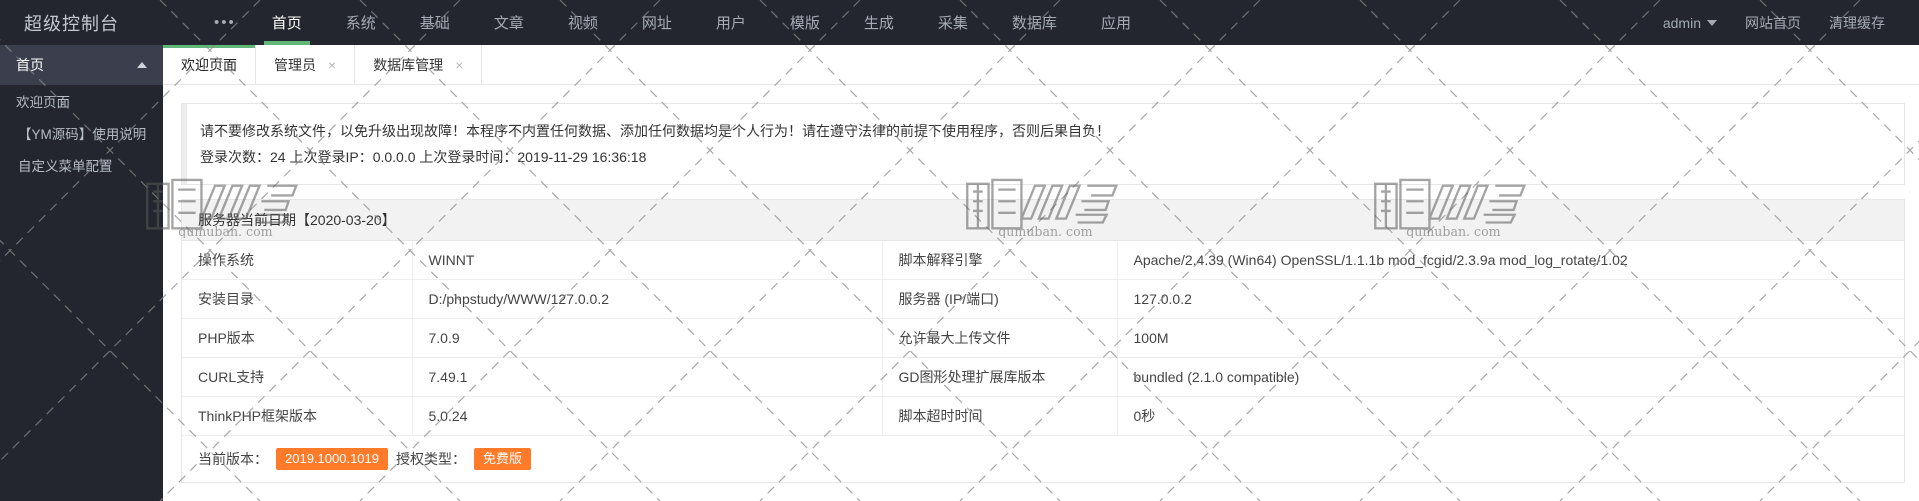  I want to click on tab-admin-label: 管理员, so click(295, 64).